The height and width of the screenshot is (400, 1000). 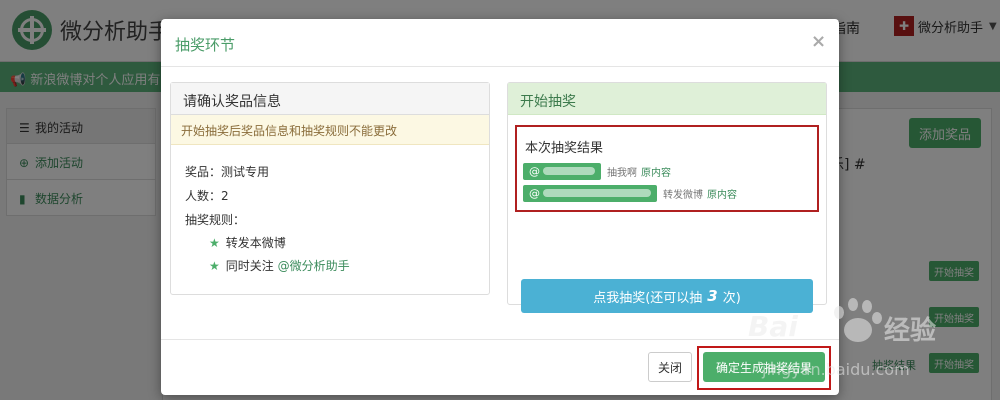 What do you see at coordinates (564, 148) in the screenshot?
I see `result-title: 本次抽奖结果` at bounding box center [564, 148].